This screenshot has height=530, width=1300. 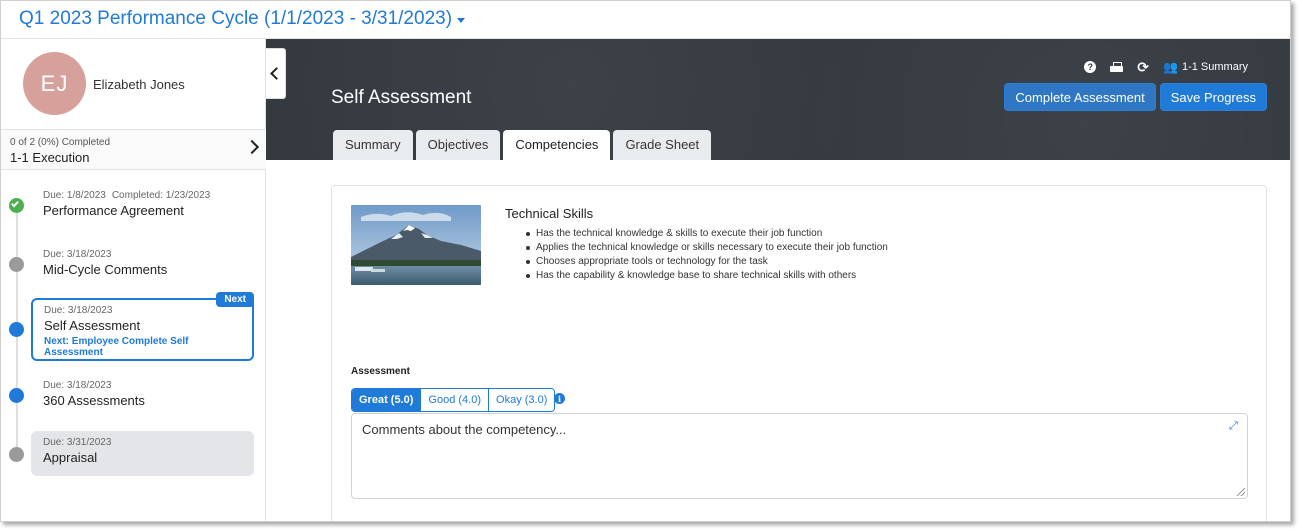 I want to click on collapse-sidebar-button, so click(x=276, y=73).